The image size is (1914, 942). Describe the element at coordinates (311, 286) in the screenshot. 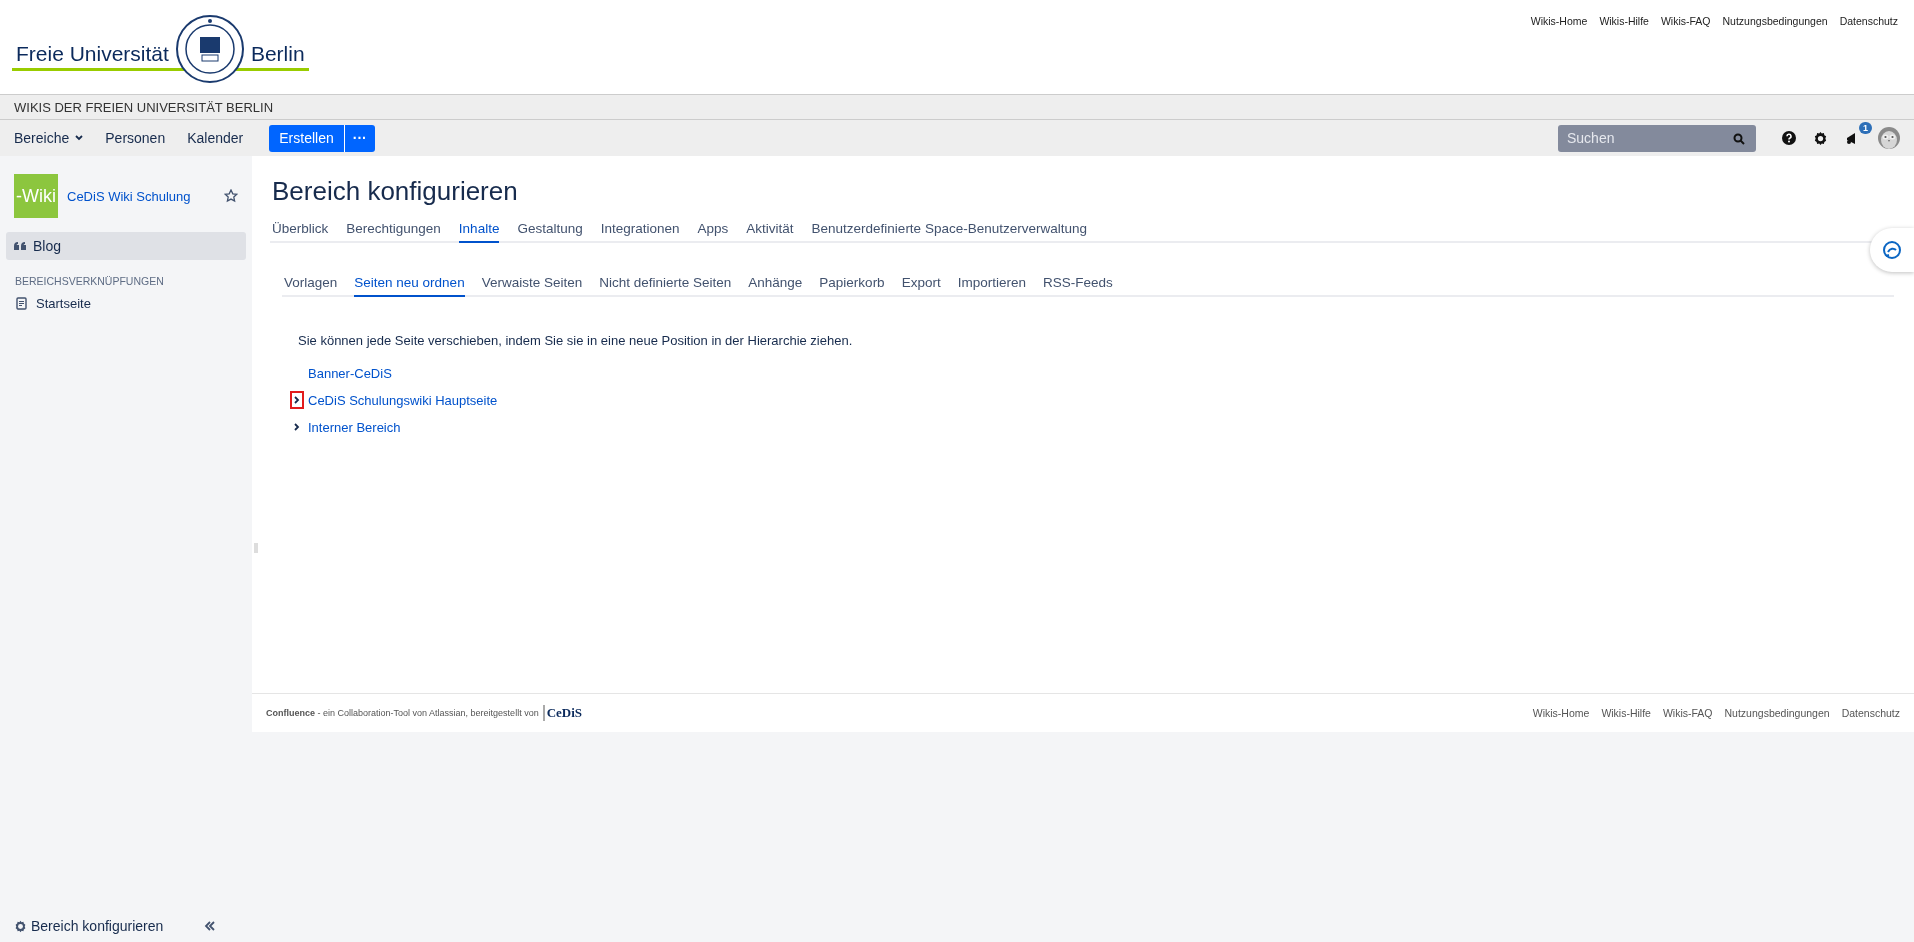

I see `tab: Vorlagen` at that location.